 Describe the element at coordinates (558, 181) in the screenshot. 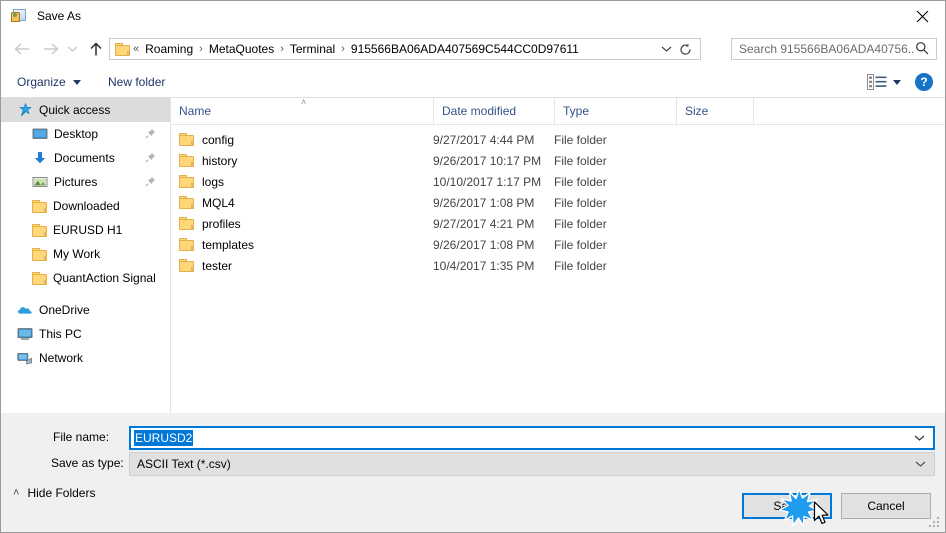

I see `table-row: logs 10/10/2017 1:17 PM File folder` at that location.